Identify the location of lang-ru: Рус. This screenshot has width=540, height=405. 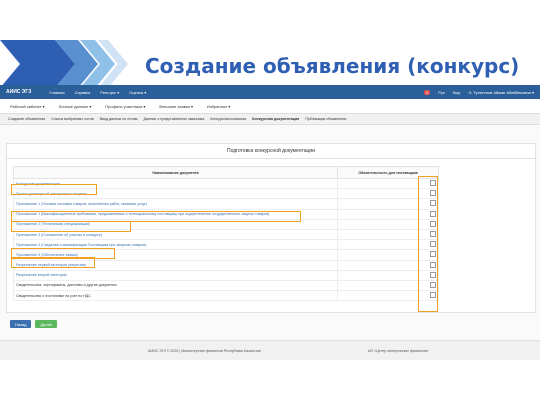
(441, 92).